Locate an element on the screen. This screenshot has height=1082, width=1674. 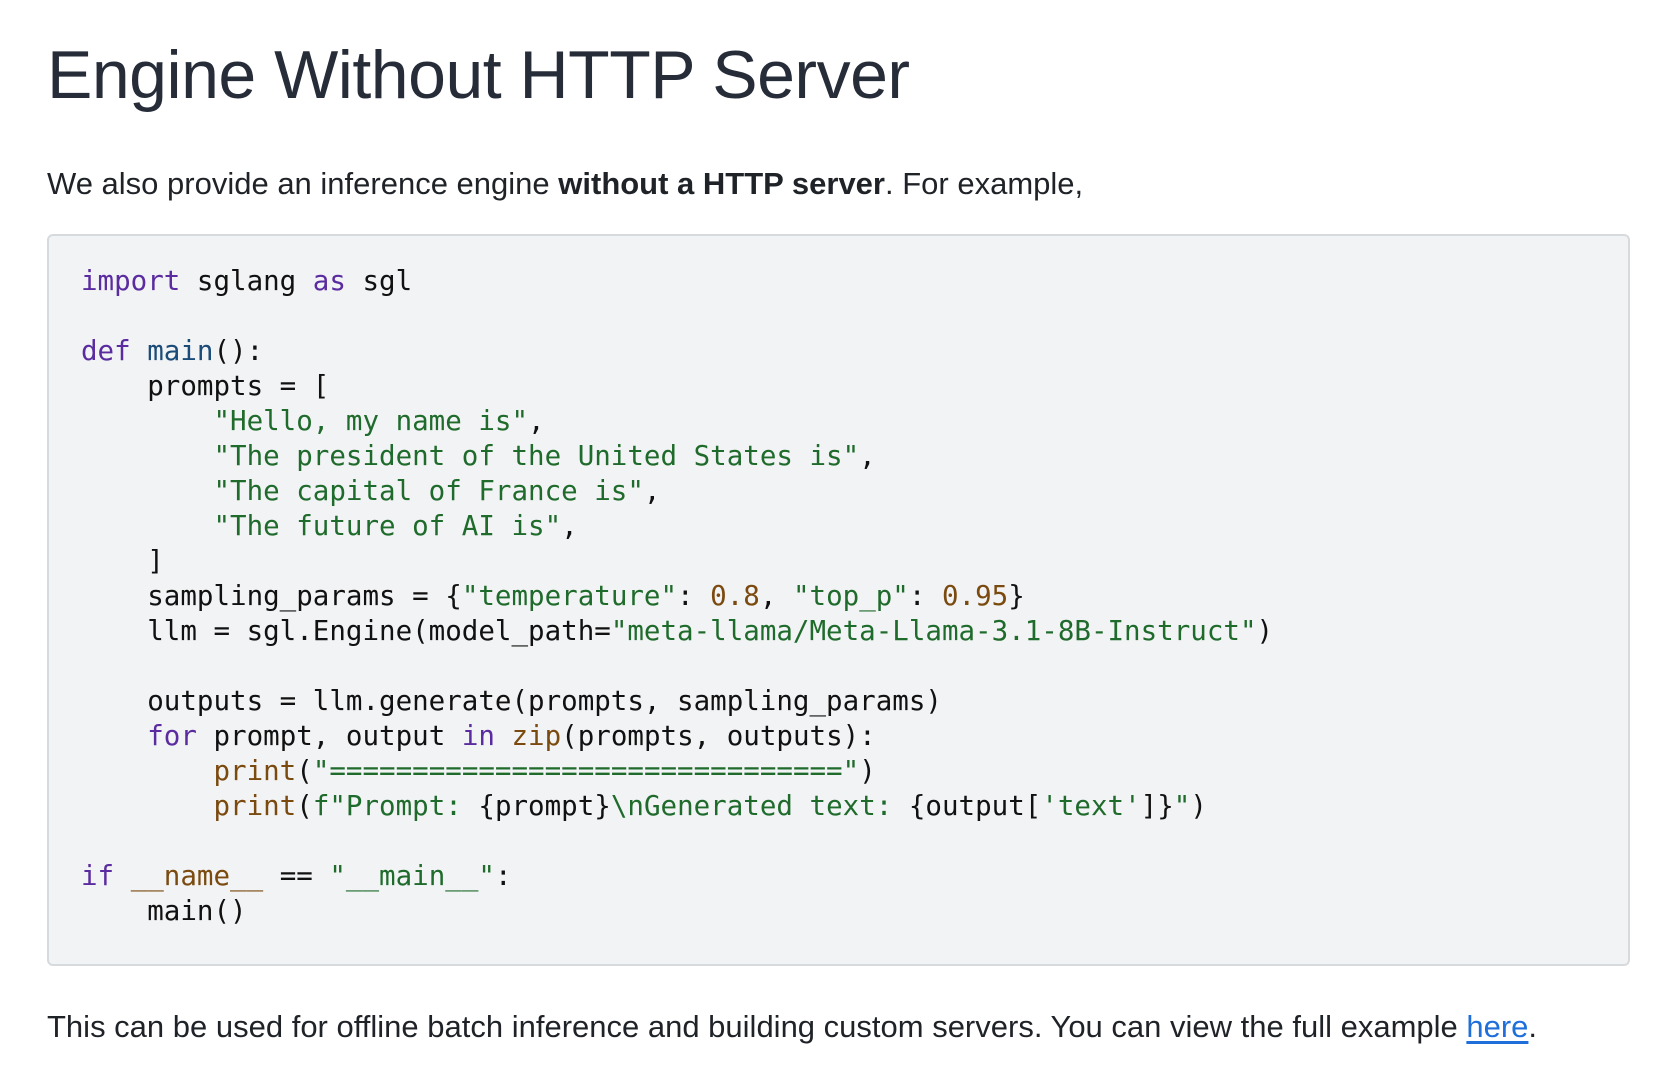
code-token: "The future of AI is" is located at coordinates (387, 526).